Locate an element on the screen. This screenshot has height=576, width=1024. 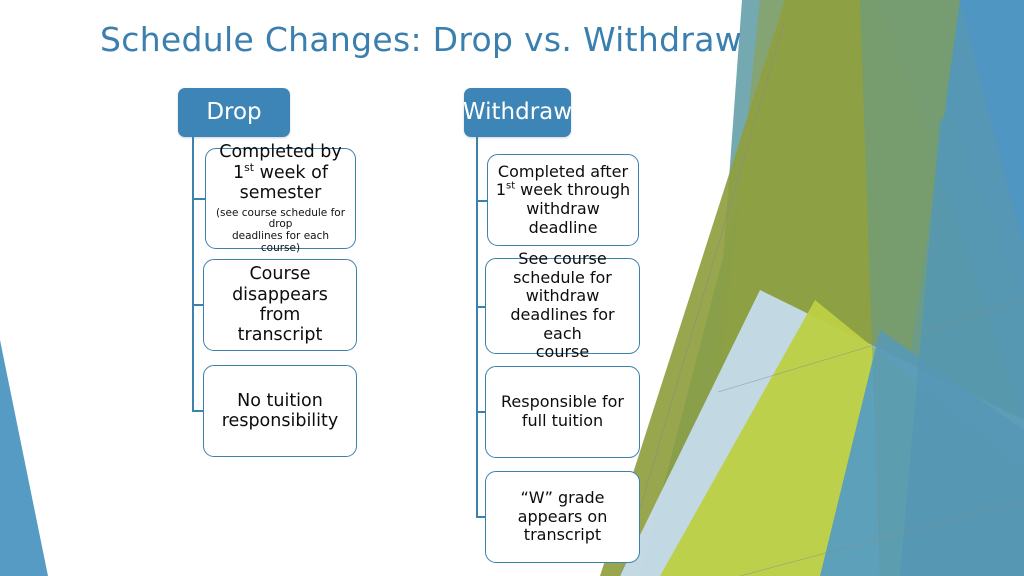
node-withdraw-4-line2: appears on is located at coordinates (562, 516).